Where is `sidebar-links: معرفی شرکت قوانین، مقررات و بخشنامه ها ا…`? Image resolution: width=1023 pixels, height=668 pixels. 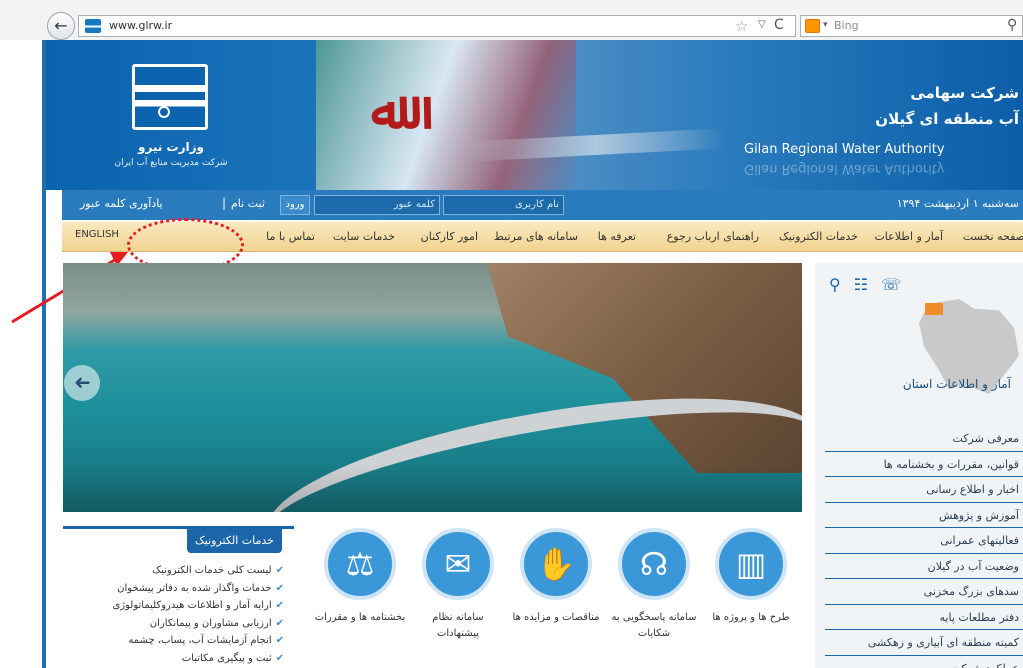 sidebar-links: معرفی شرکت قوانین، مقررات و بخشنامه ها ا… is located at coordinates (924, 547).